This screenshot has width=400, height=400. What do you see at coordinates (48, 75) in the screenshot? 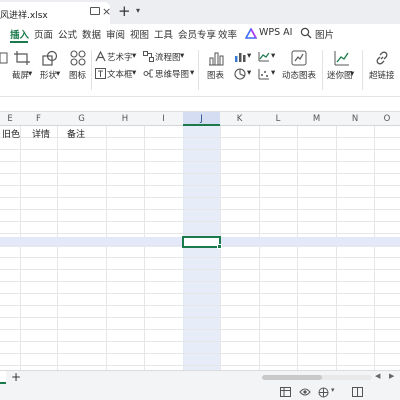
I see `shape-label: 形状` at bounding box center [48, 75].